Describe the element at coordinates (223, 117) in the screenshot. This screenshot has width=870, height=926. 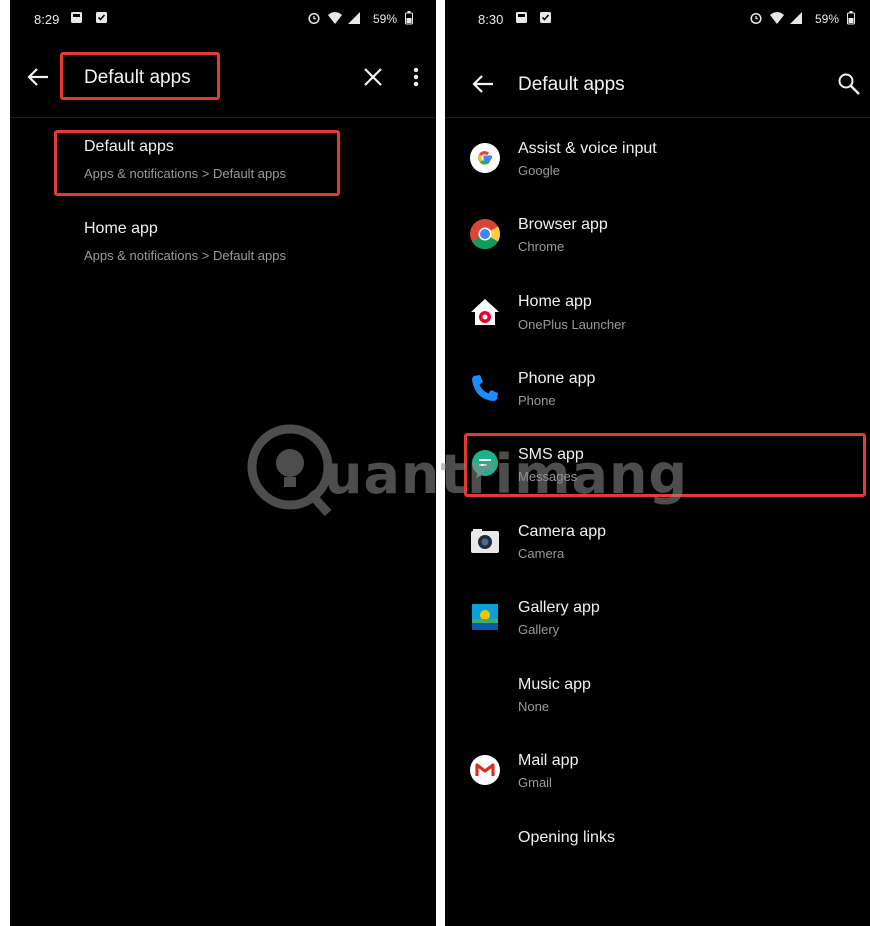
I see `toolbar-divider` at that location.